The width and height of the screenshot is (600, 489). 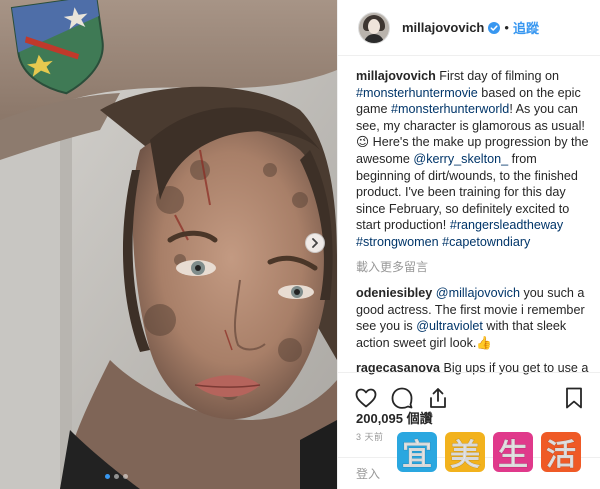 What do you see at coordinates (417, 453) in the screenshot?
I see `watermark-char: 宜` at bounding box center [417, 453].